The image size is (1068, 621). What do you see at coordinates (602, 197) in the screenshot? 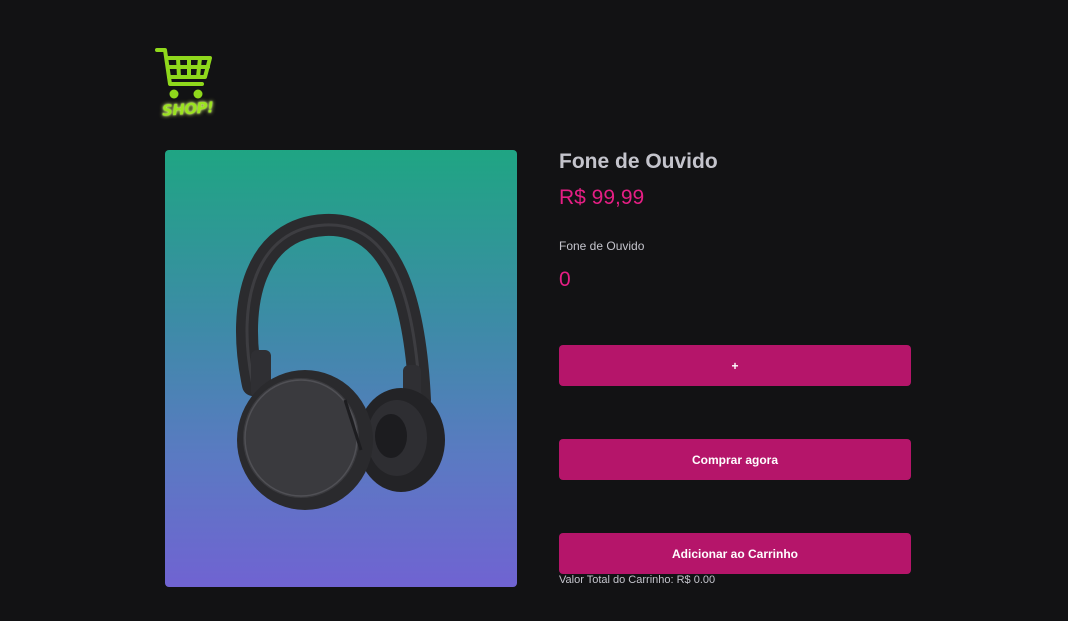
I see `product-price: R$ 99,99` at bounding box center [602, 197].